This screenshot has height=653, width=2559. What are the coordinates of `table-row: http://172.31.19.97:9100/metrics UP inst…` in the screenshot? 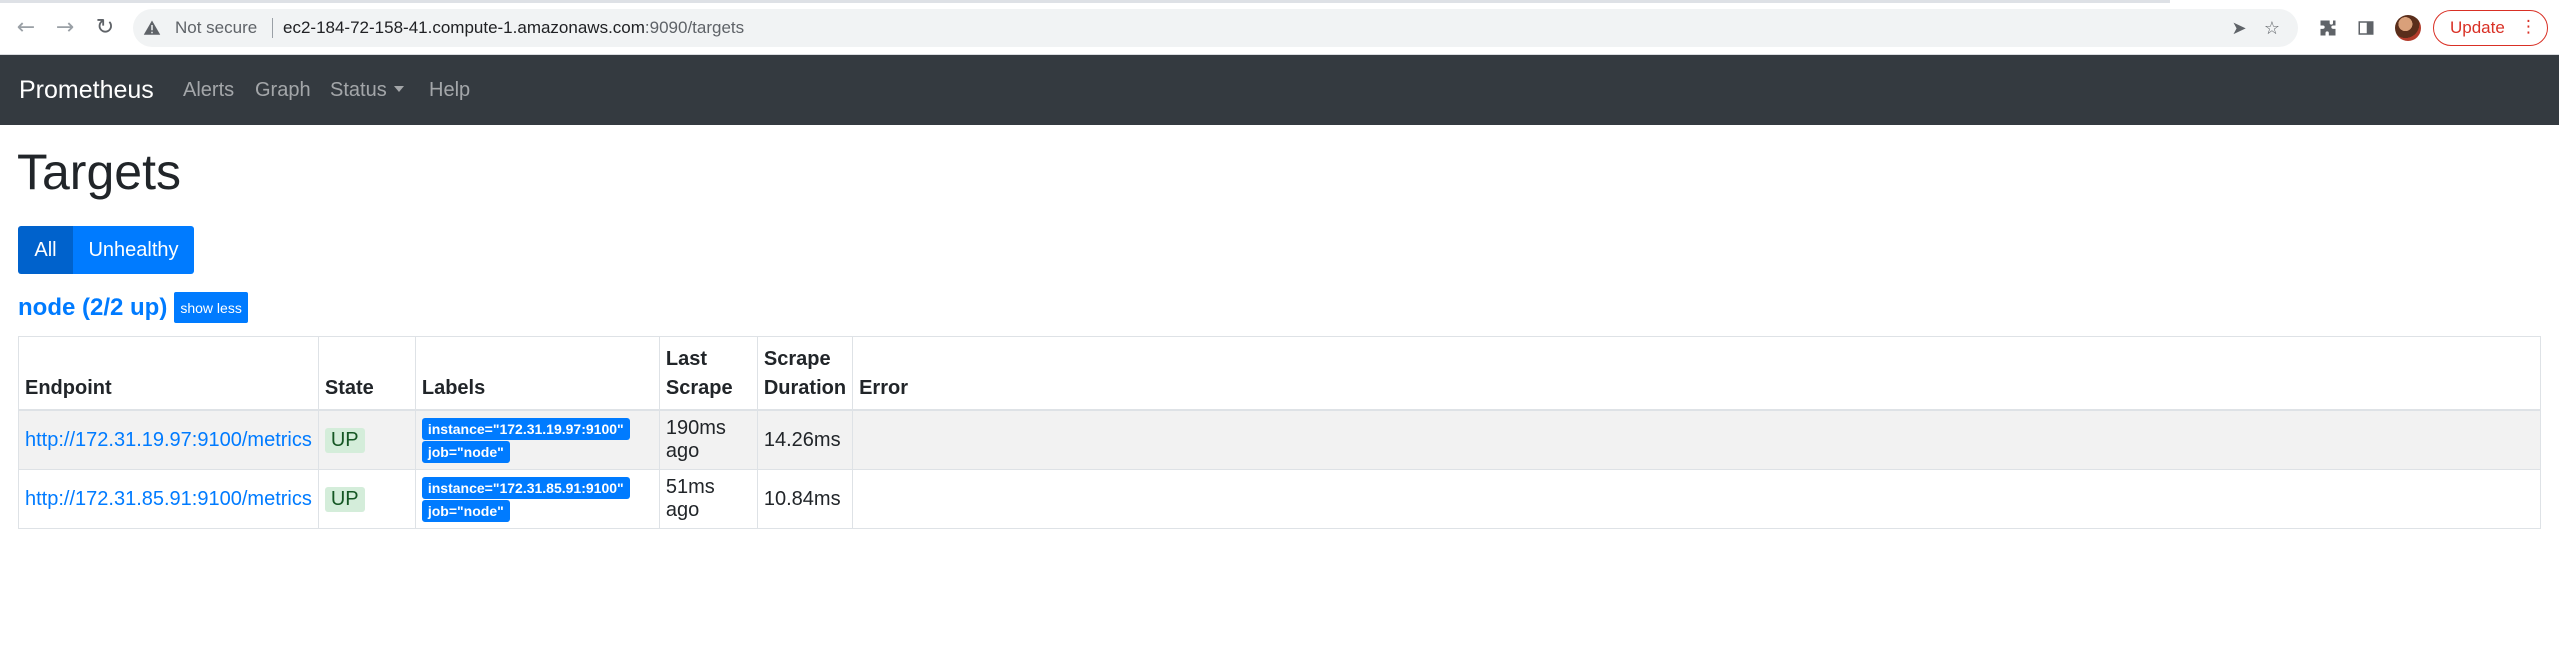 It's located at (1279, 439).